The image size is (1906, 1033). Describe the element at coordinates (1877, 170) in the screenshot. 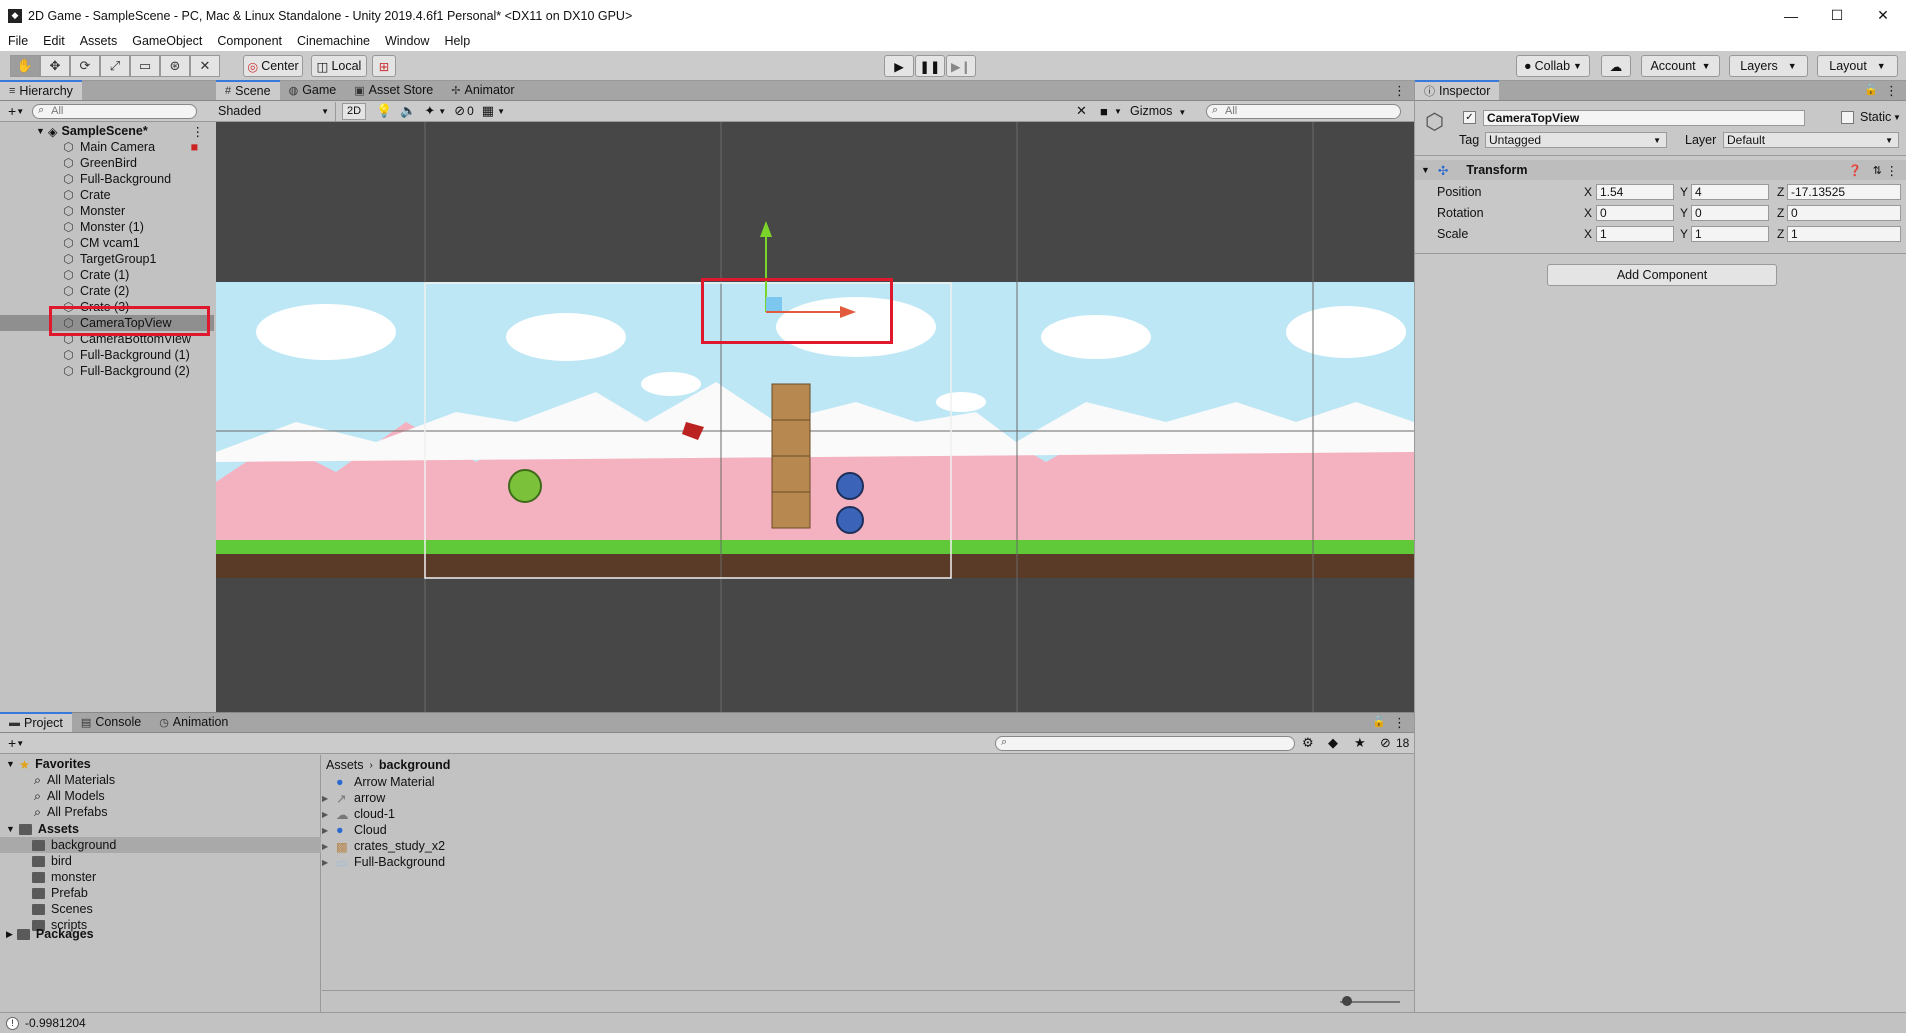

I see `presets-icon: ⇅` at that location.